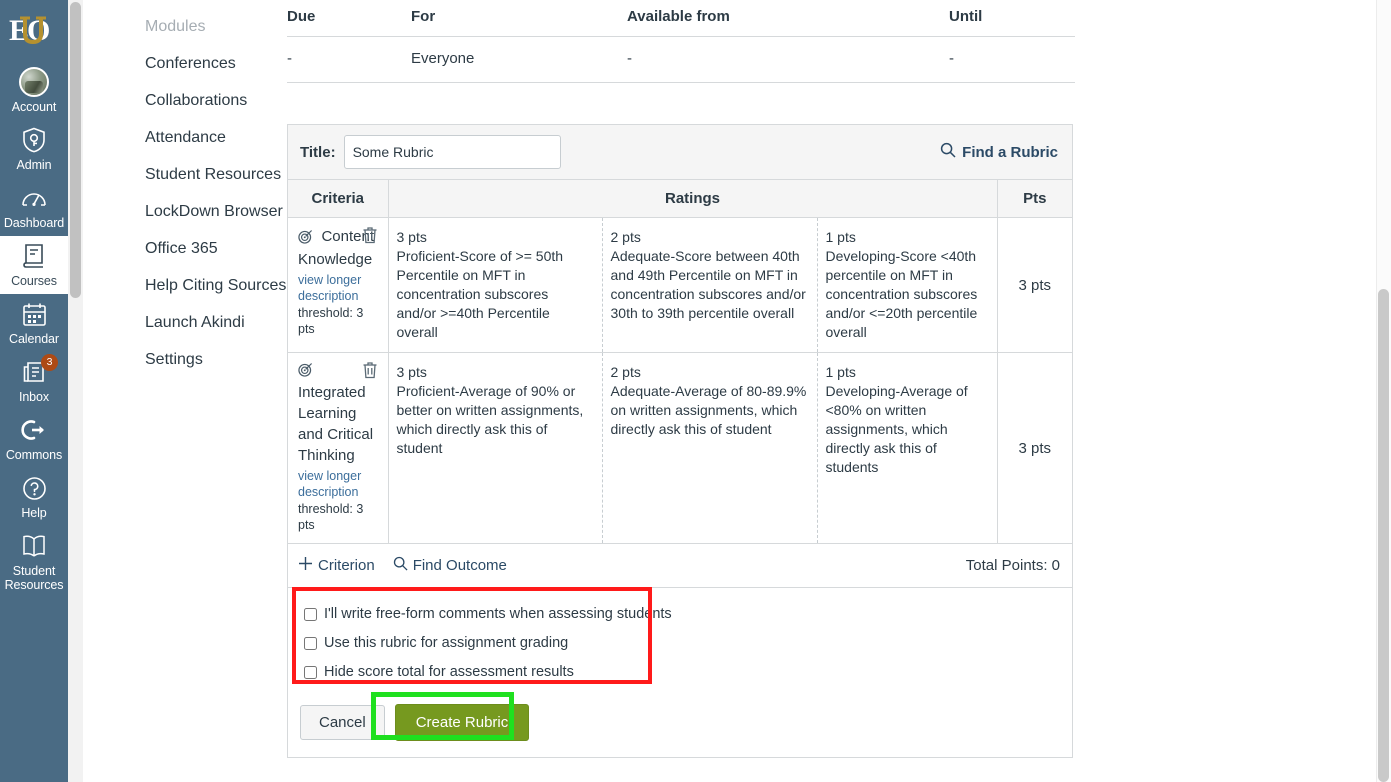 This screenshot has height=782, width=1391. Describe the element at coordinates (202, 26) in the screenshot. I see `course-nav-item-modules: Modules` at that location.